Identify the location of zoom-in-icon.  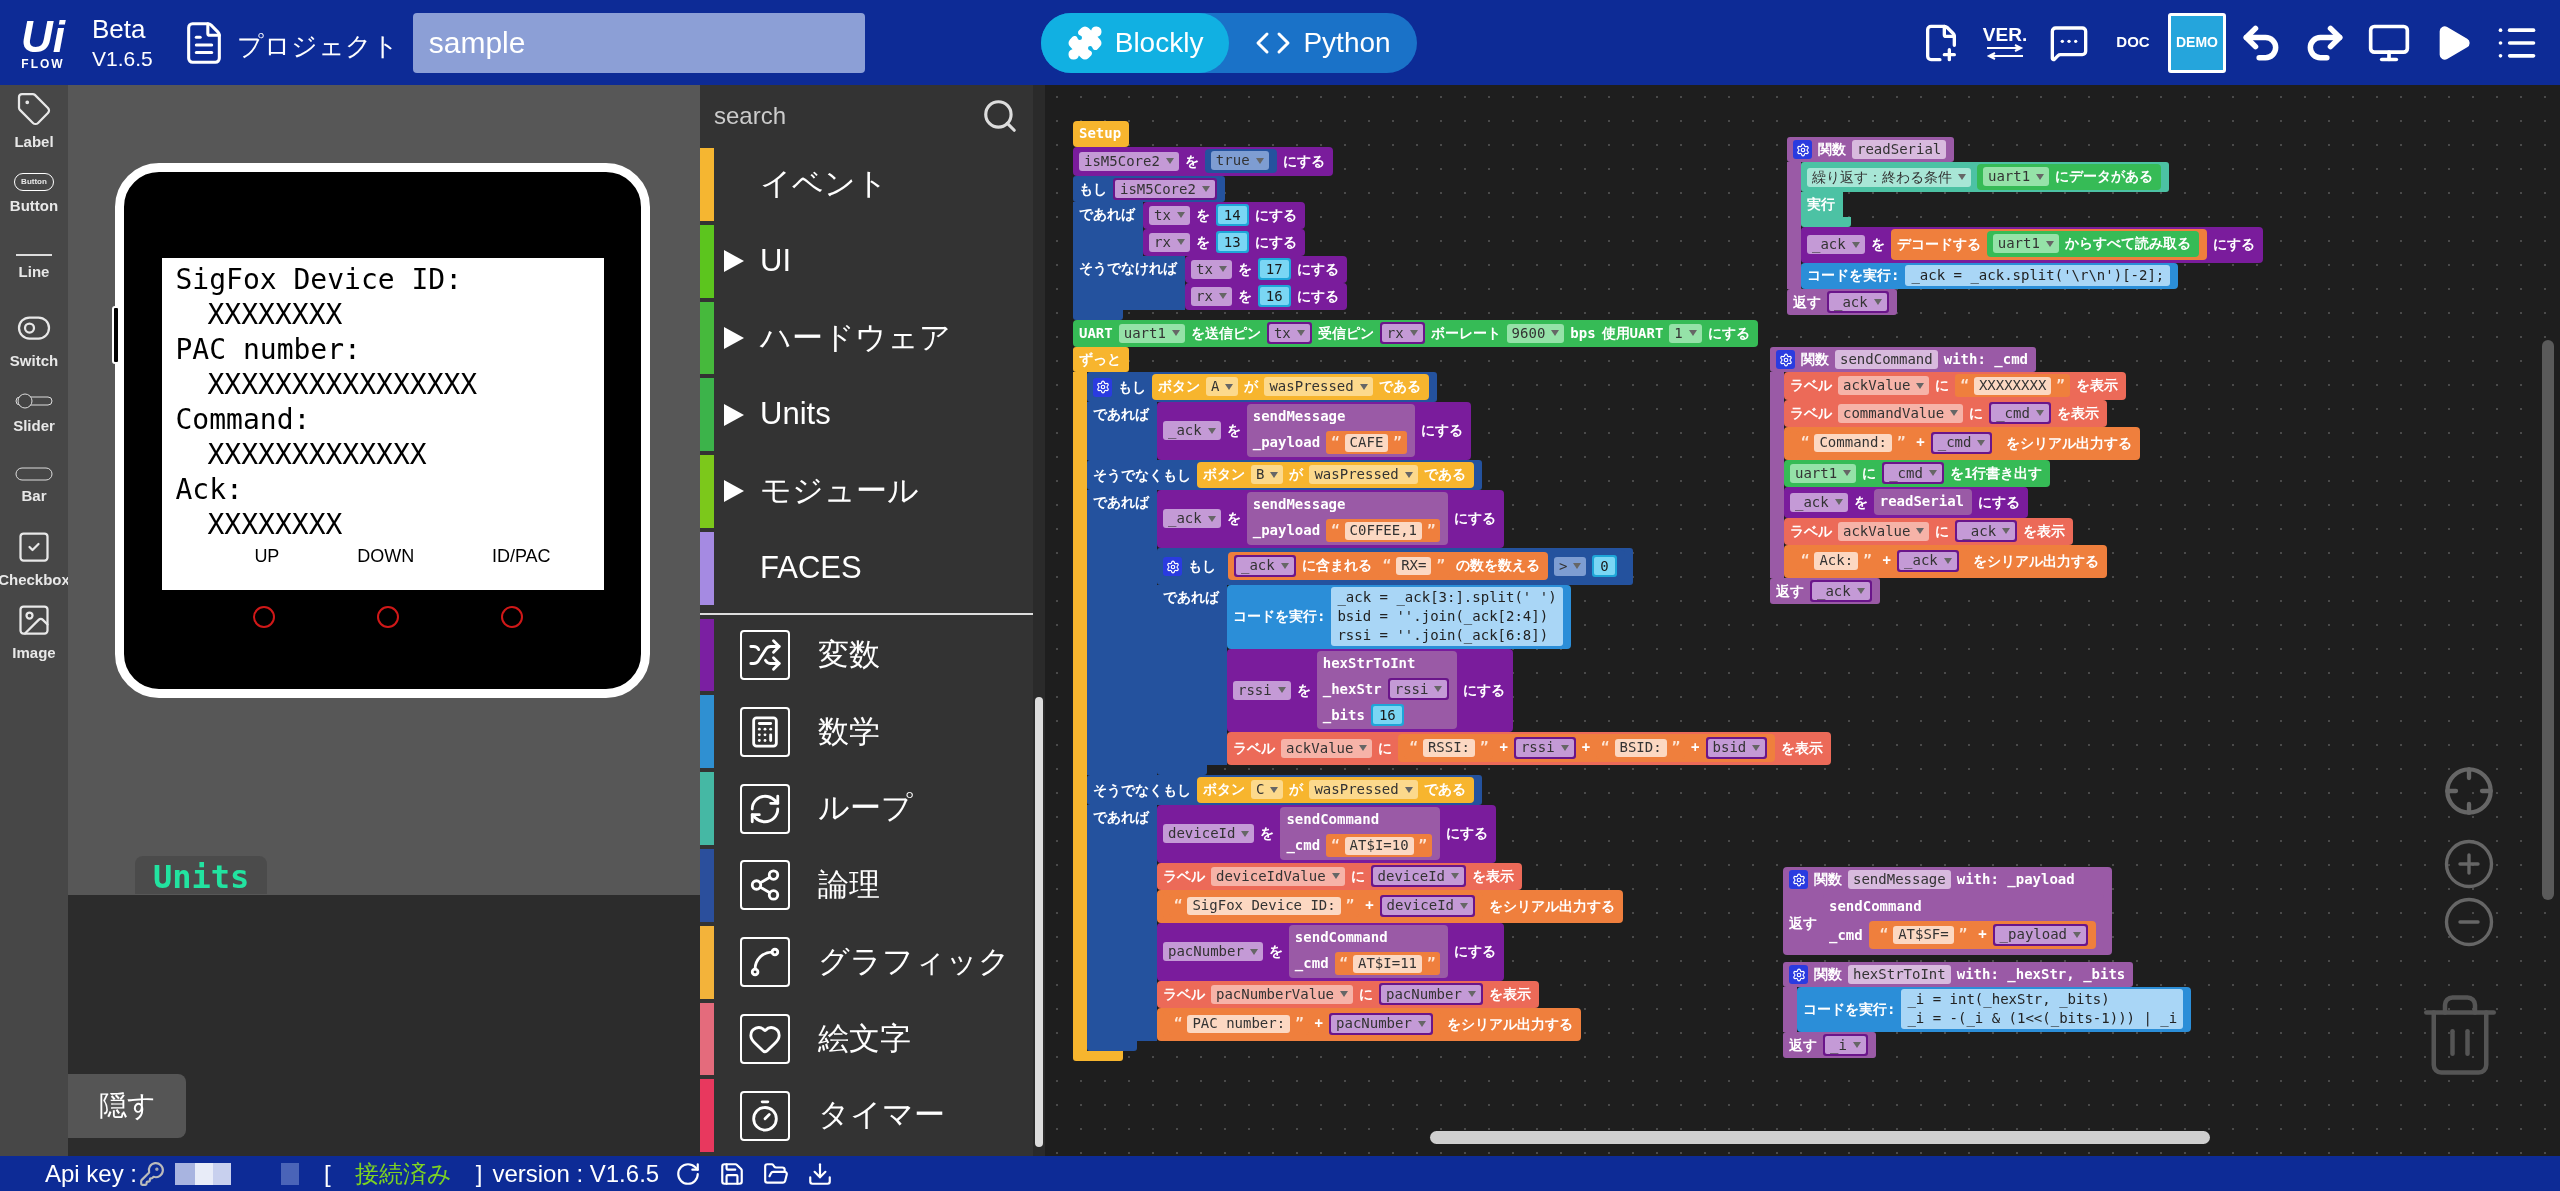
(2469, 864).